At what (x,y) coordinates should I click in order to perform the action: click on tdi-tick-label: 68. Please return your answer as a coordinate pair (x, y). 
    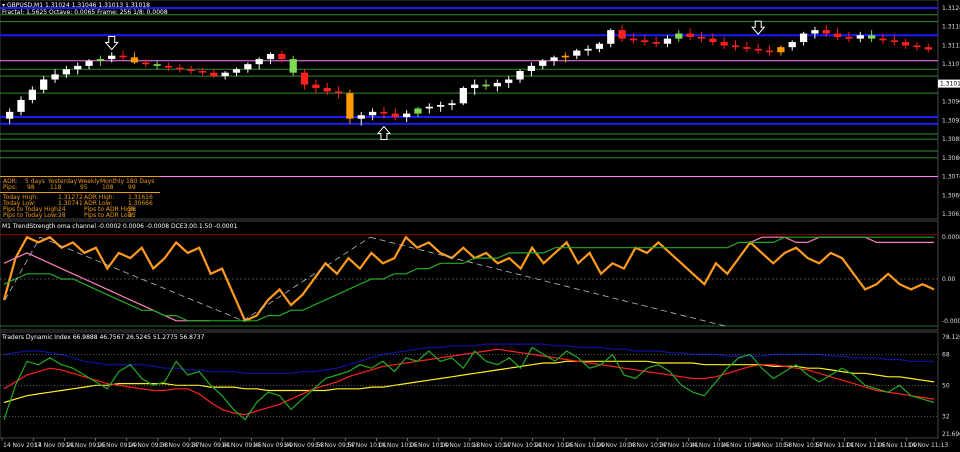
    Looking at the image, I should click on (946, 354).